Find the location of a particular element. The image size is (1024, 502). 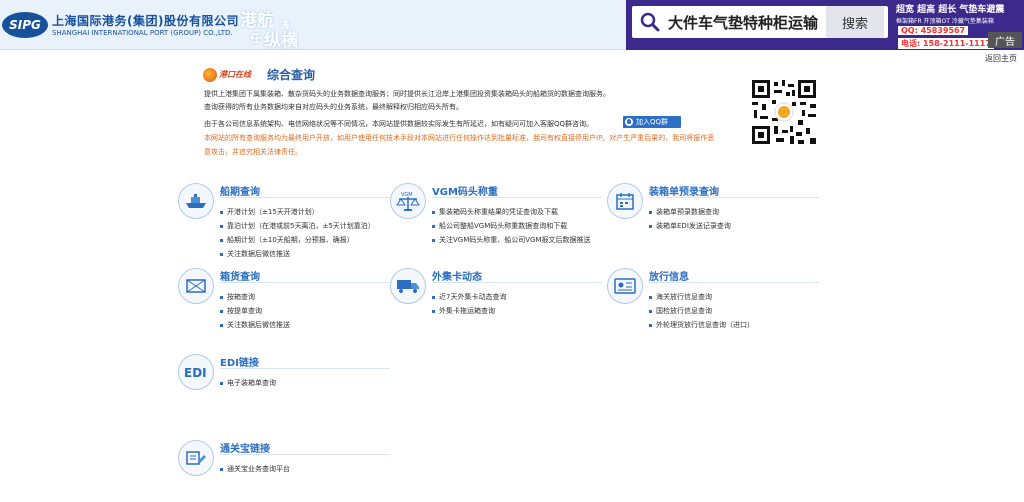

card-truck-status: 外集卡动态 近7天外集卡动态查询 外集卡拖运箱查询 is located at coordinates (497, 298).